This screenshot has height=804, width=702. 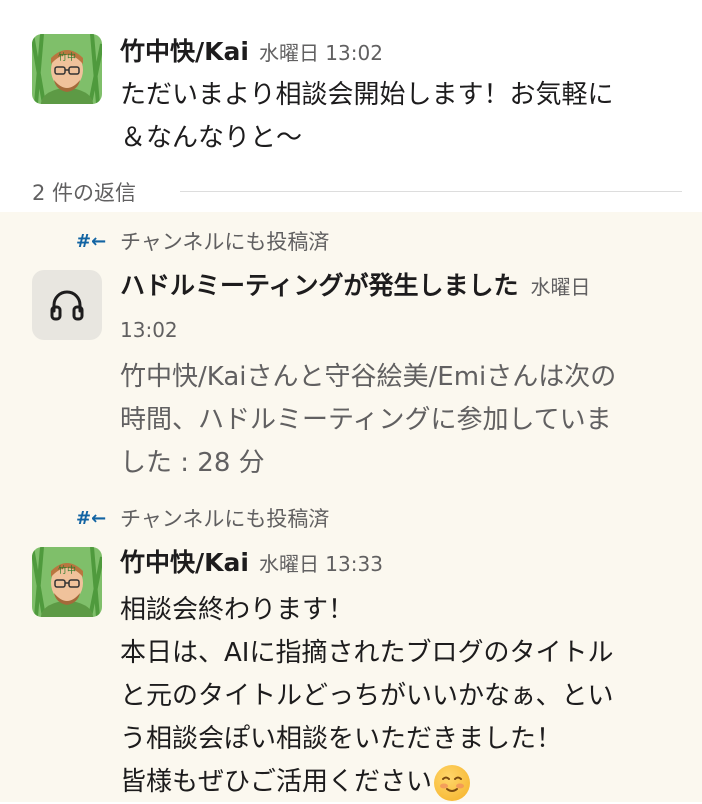 What do you see at coordinates (561, 287) in the screenshot?
I see `timestamp: 水曜日` at bounding box center [561, 287].